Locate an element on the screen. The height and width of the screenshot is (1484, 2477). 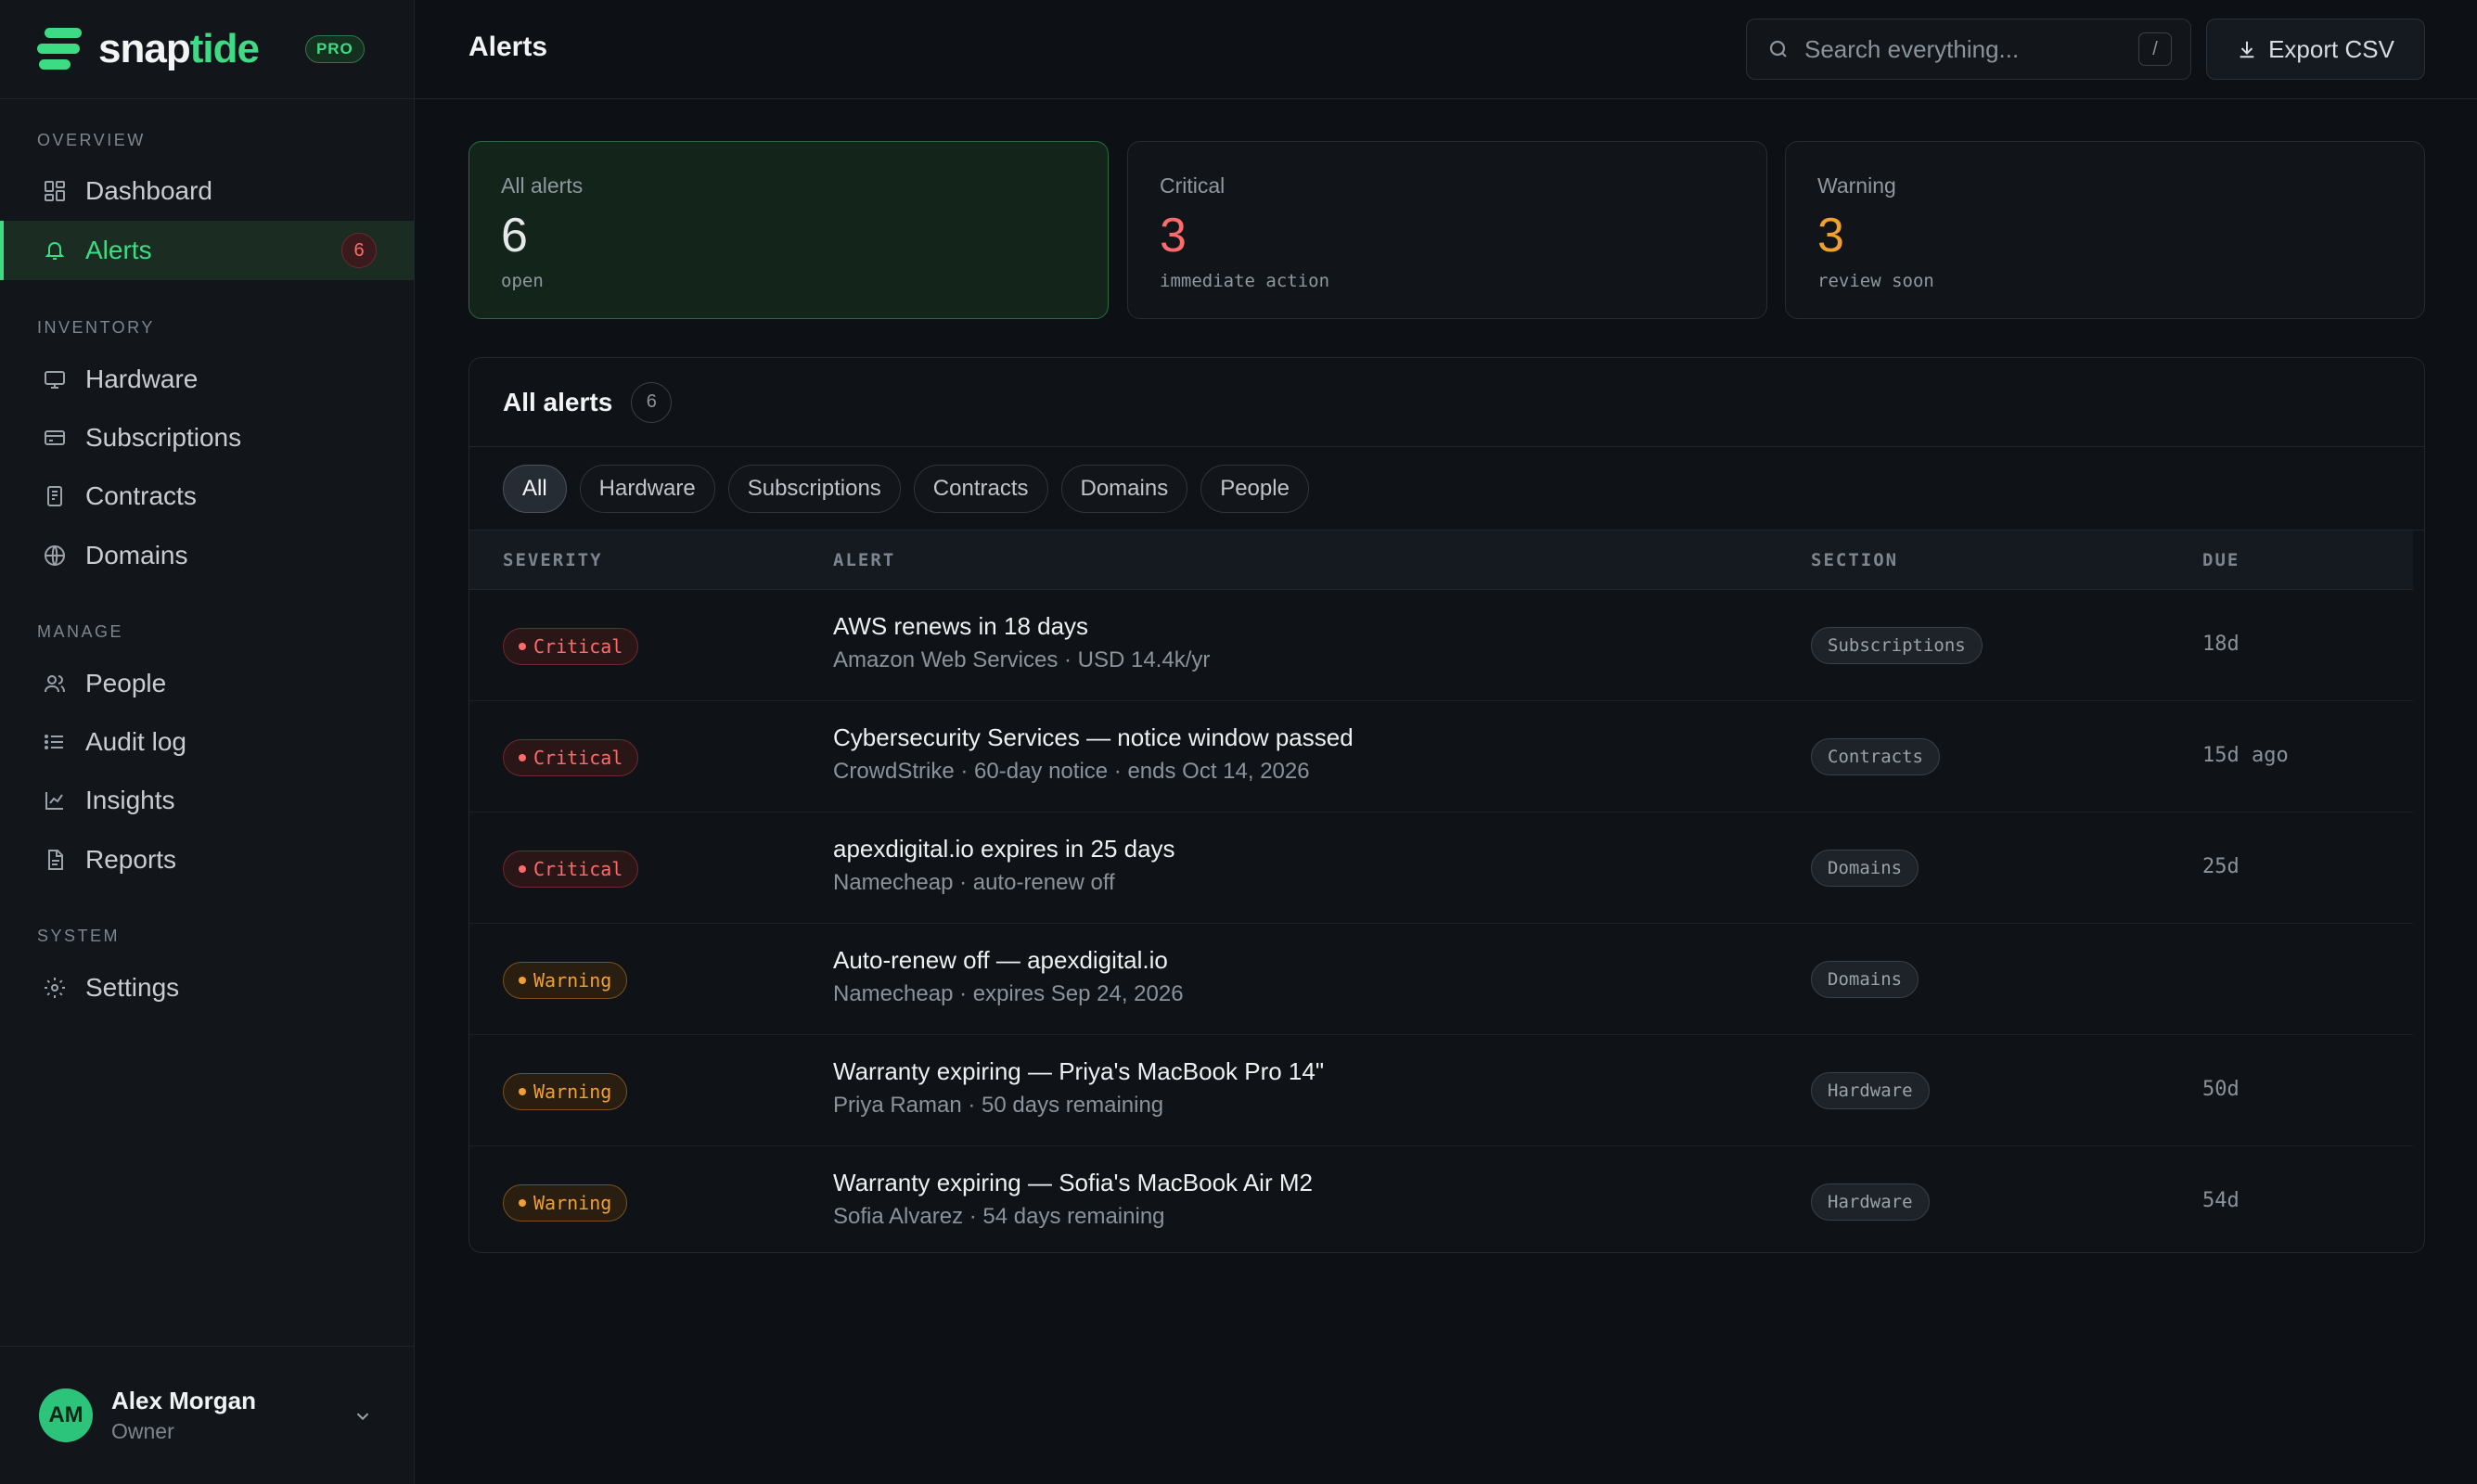
sidebar-item-domains: Domains is located at coordinates (207, 555).